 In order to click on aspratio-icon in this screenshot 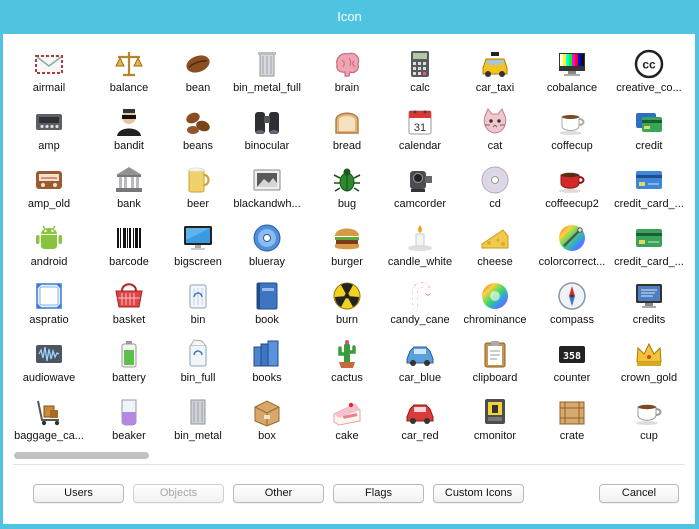, I will do `click(49, 296)`.